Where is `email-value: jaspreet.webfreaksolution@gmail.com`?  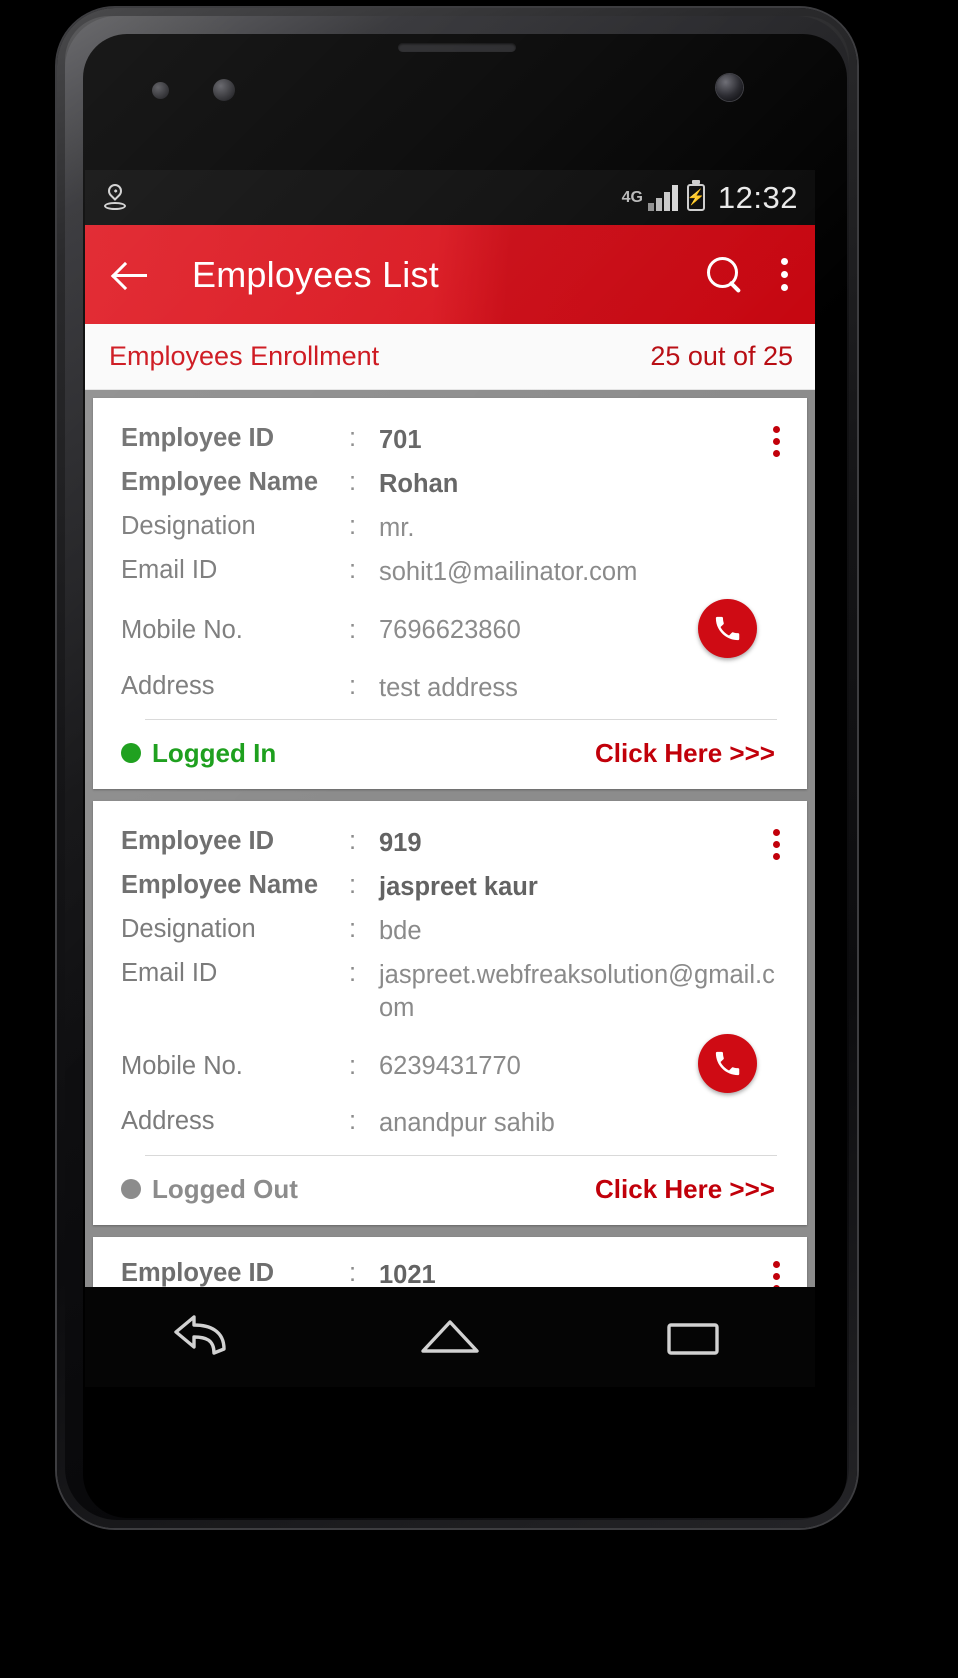 email-value: jaspreet.webfreaksolution@gmail.com is located at coordinates (577, 992).